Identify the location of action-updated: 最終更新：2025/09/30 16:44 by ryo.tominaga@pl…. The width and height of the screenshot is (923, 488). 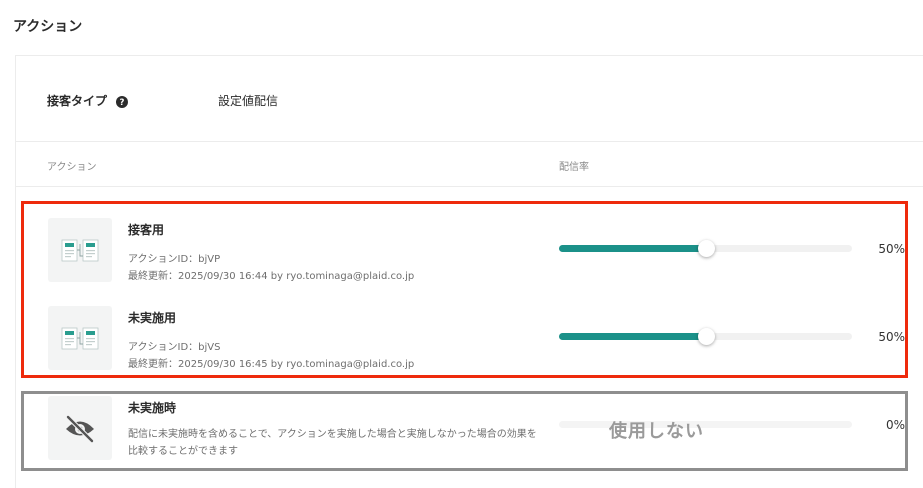
(271, 276).